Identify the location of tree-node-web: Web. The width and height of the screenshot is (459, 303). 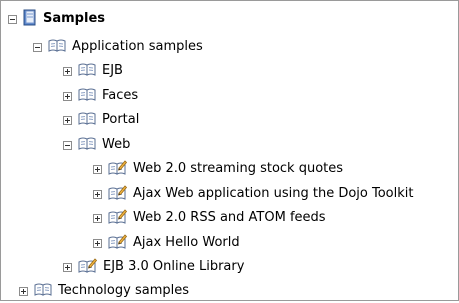
(96, 145).